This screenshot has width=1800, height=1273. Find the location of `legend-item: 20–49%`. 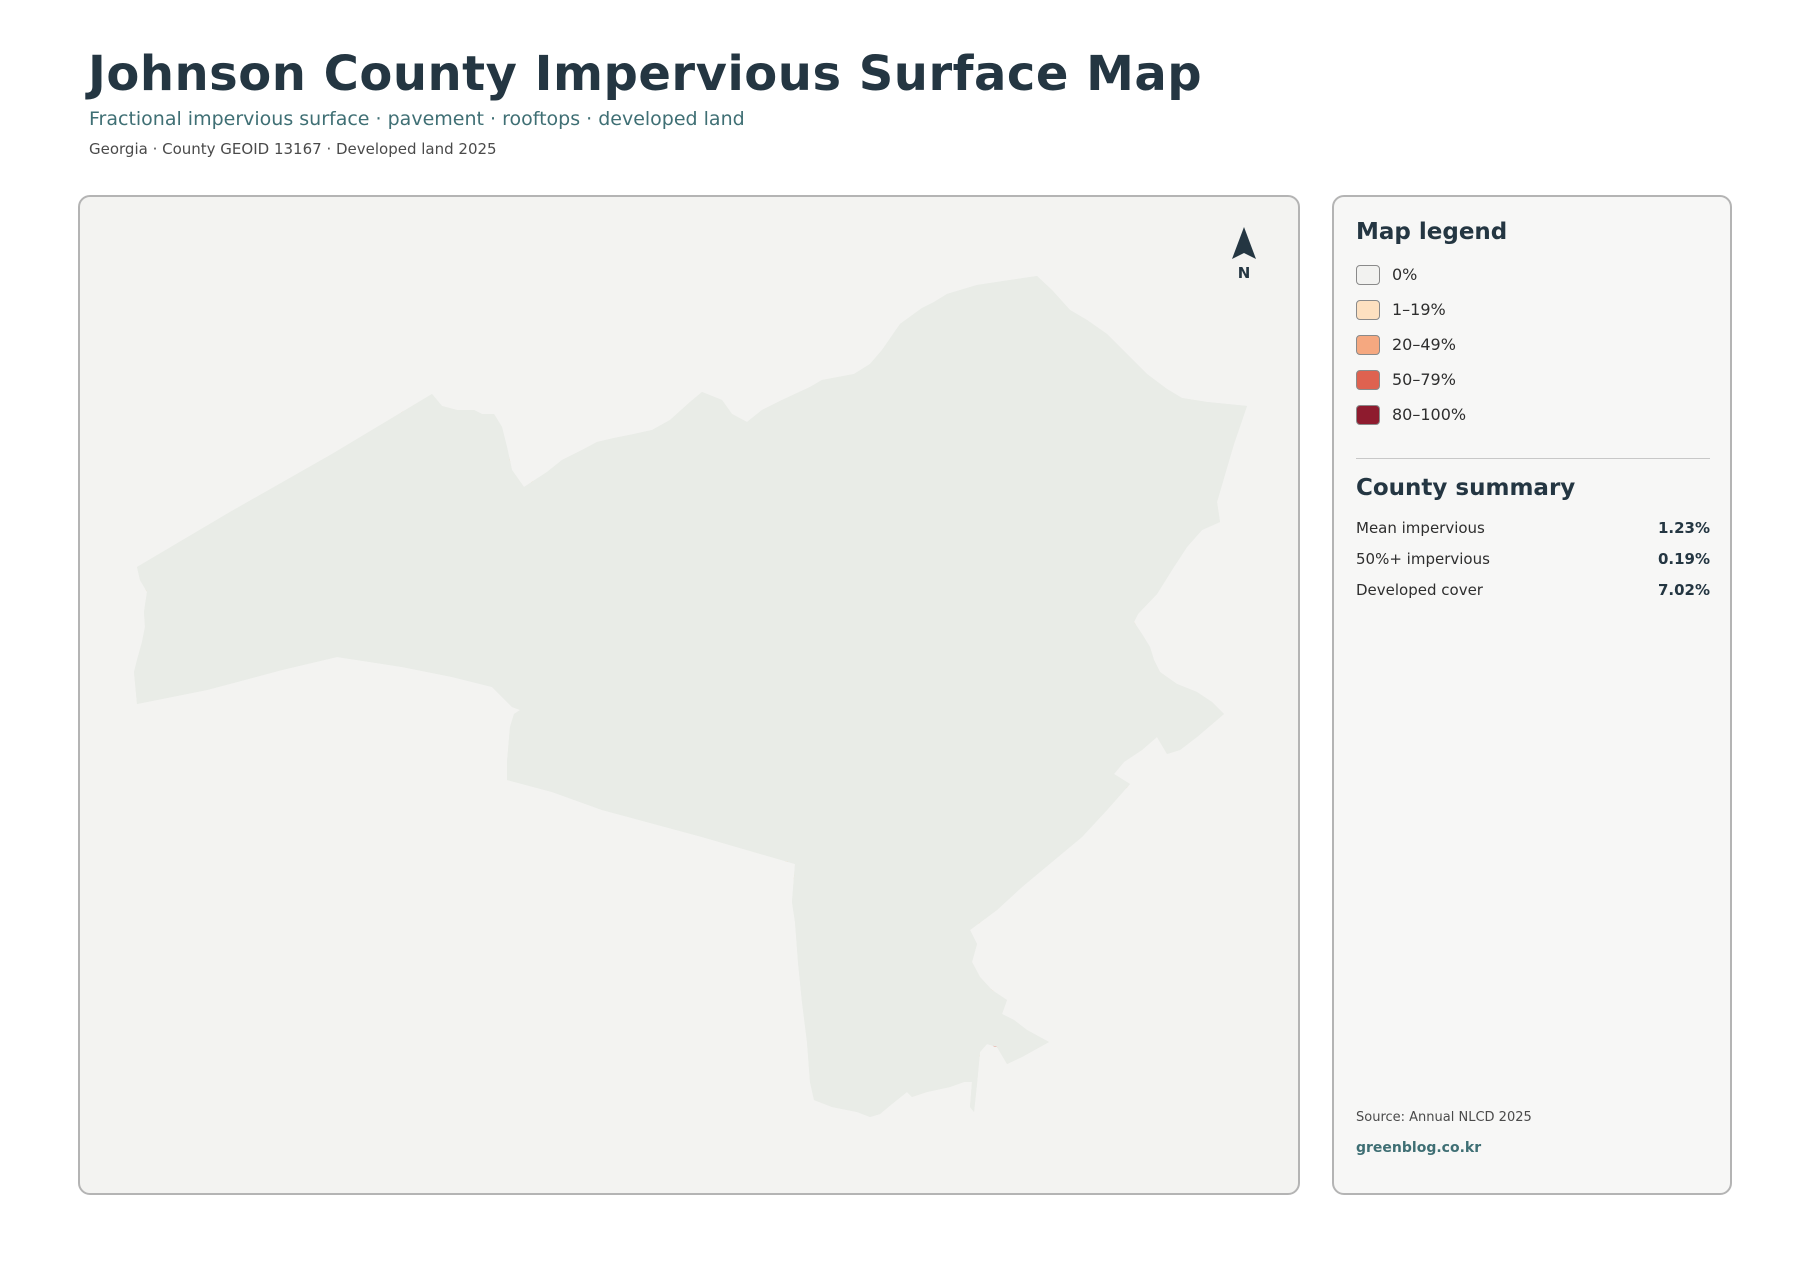

legend-item: 20–49% is located at coordinates (1536, 352).